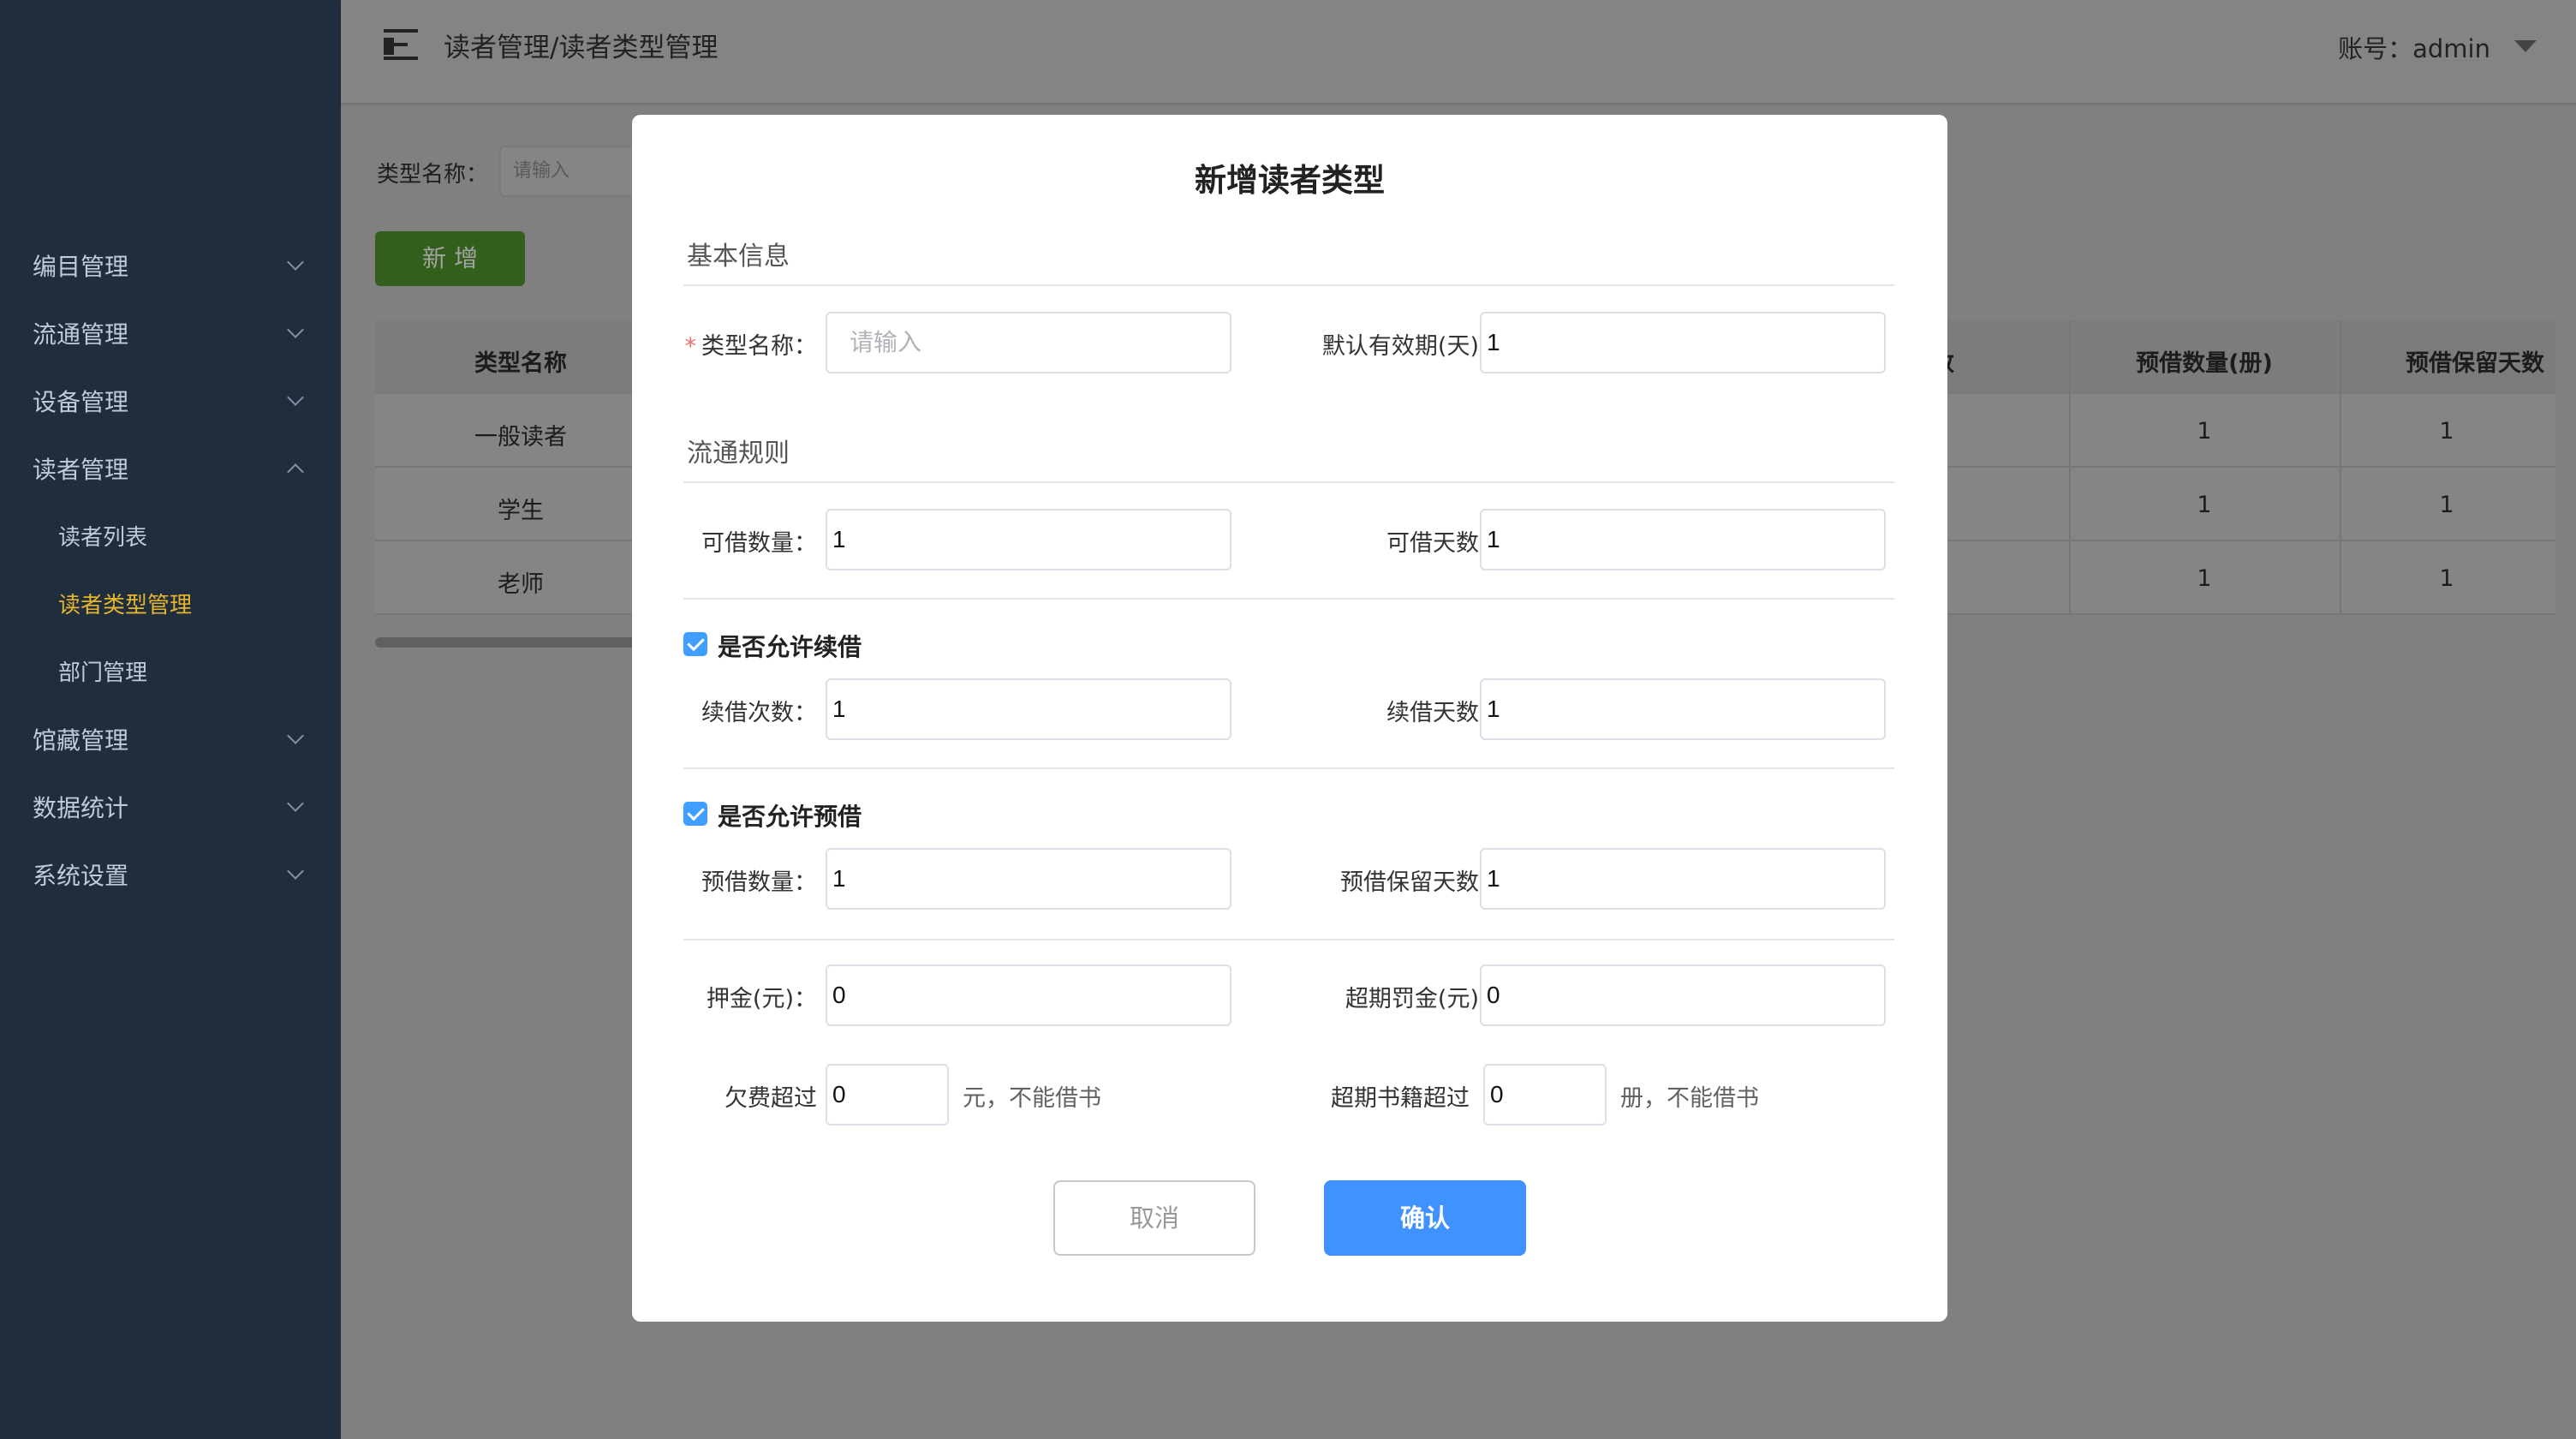 Image resolution: width=2576 pixels, height=1439 pixels. Describe the element at coordinates (171, 806) in the screenshot. I see `sidebar-item-statistics: 数据统计` at that location.